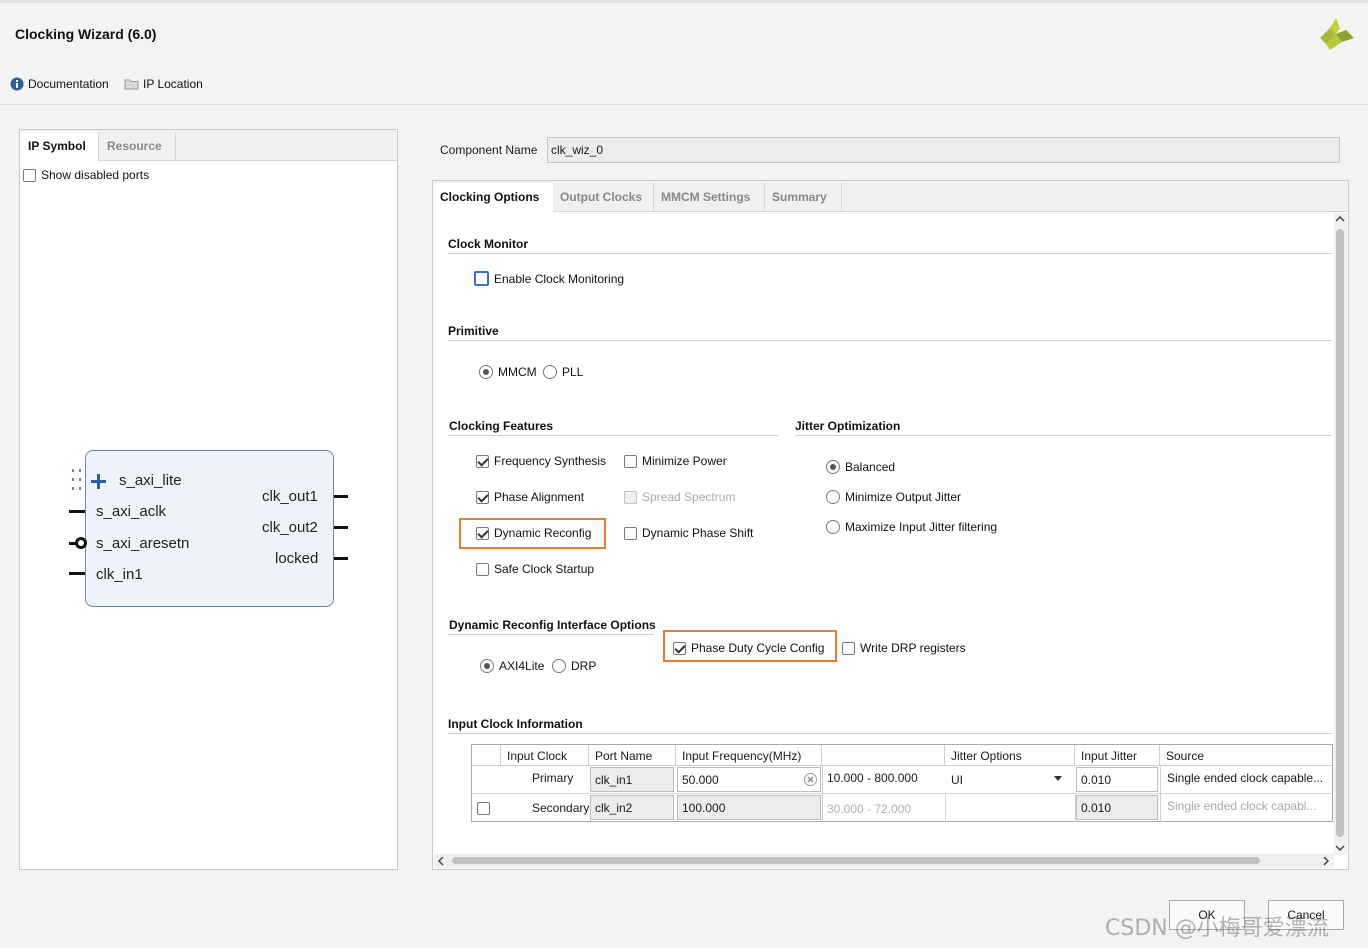 The image size is (1368, 948). I want to click on cell-range: 10.000 - 800.000, so click(883, 780).